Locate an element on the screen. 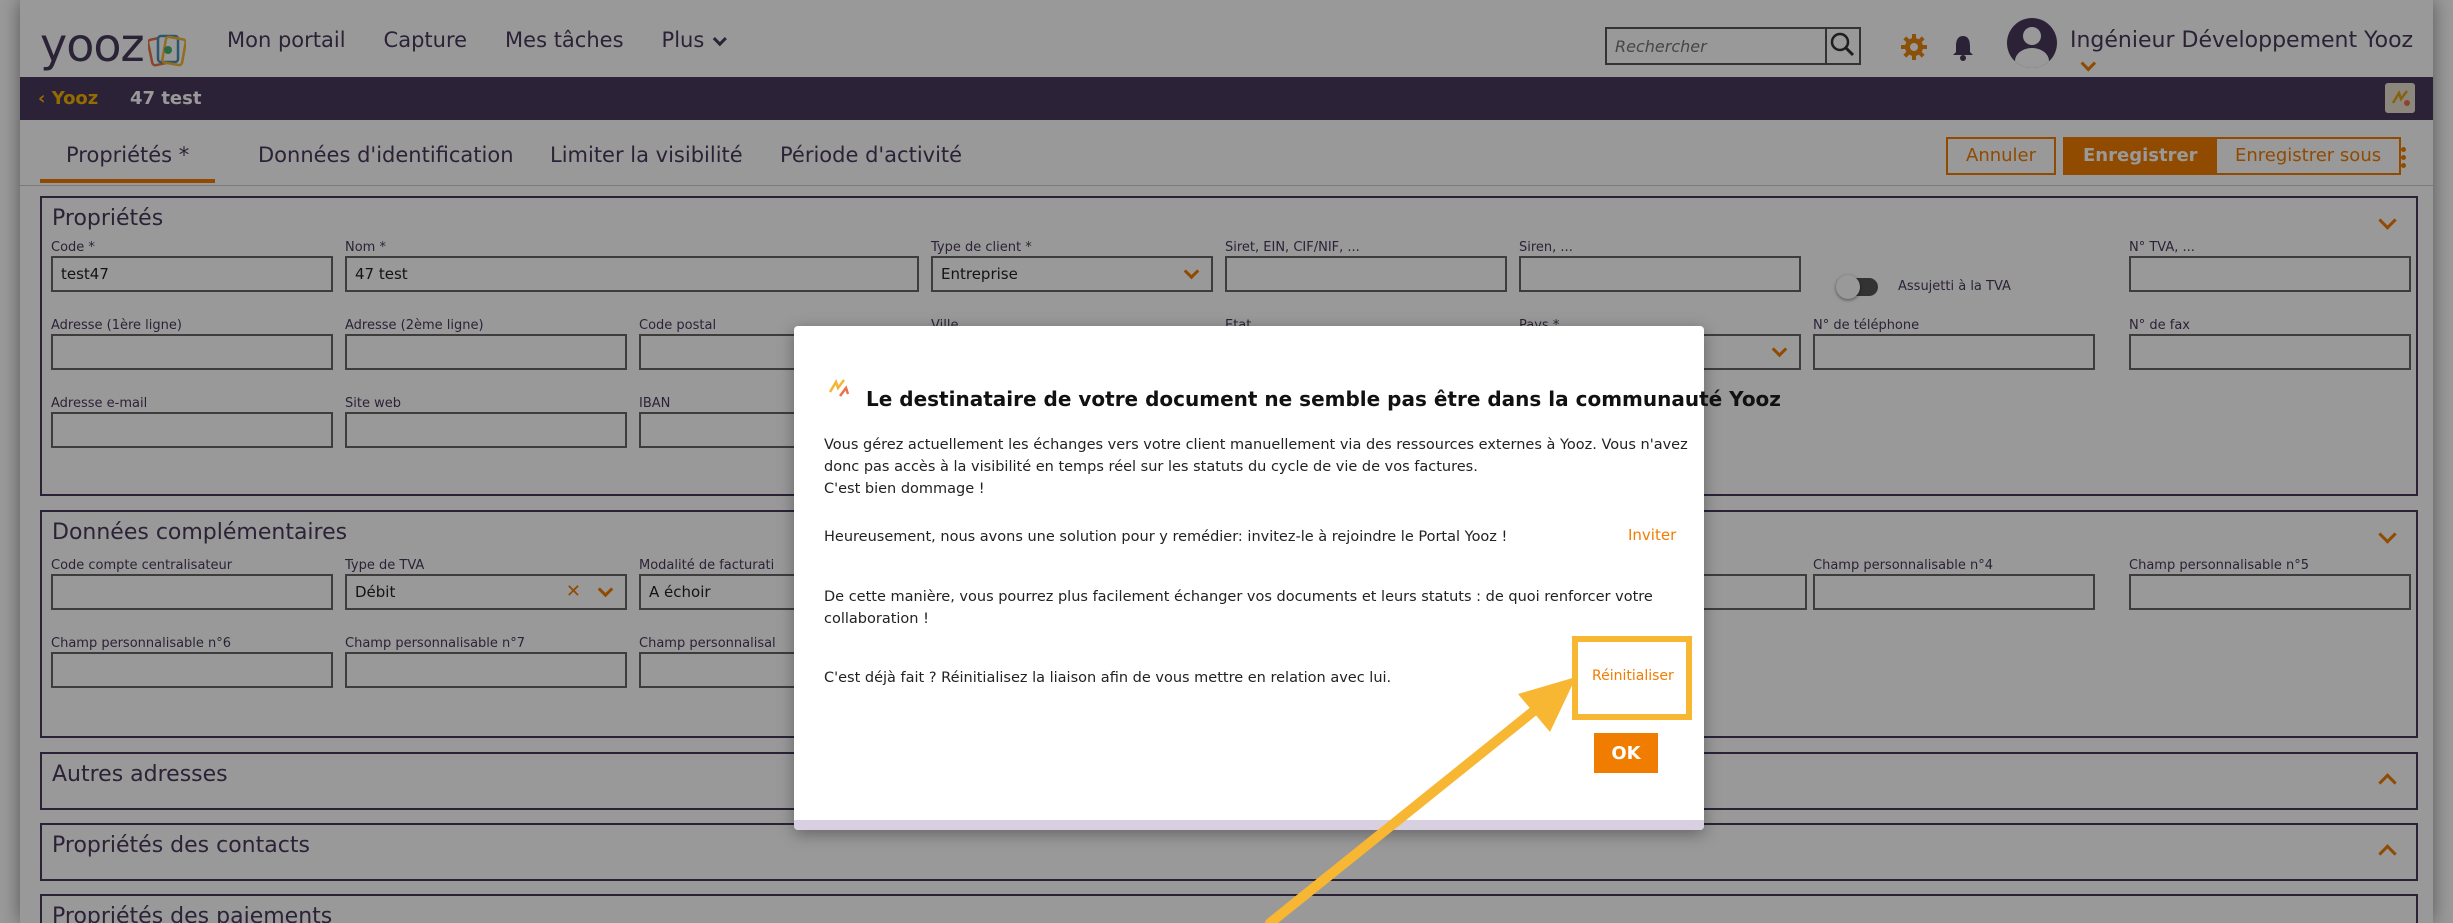  annotation-arrow is located at coordinates (1420, 800).